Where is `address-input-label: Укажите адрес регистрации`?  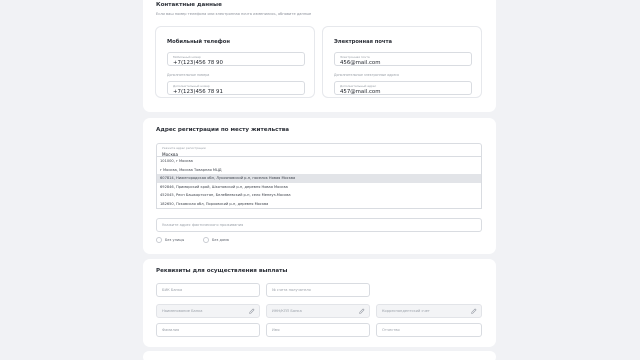
address-input-label: Укажите адрес регистрации is located at coordinates (184, 148).